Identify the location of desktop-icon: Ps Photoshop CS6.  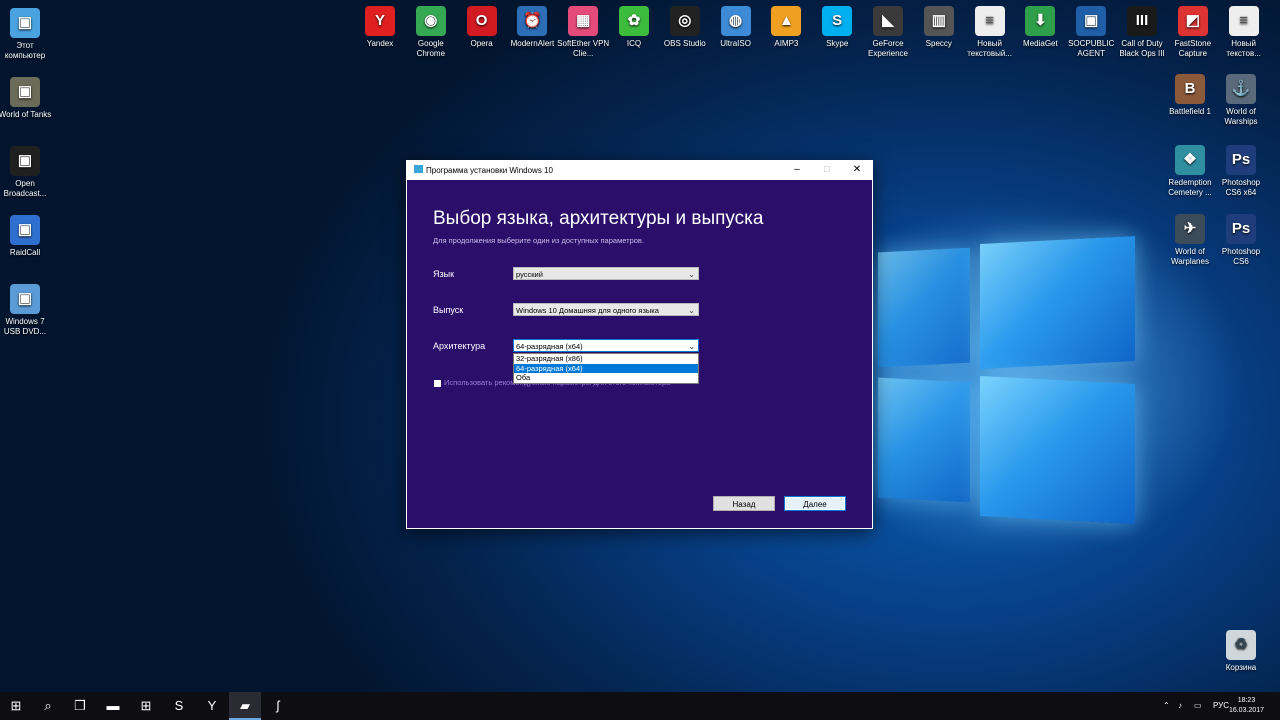
(1241, 240).